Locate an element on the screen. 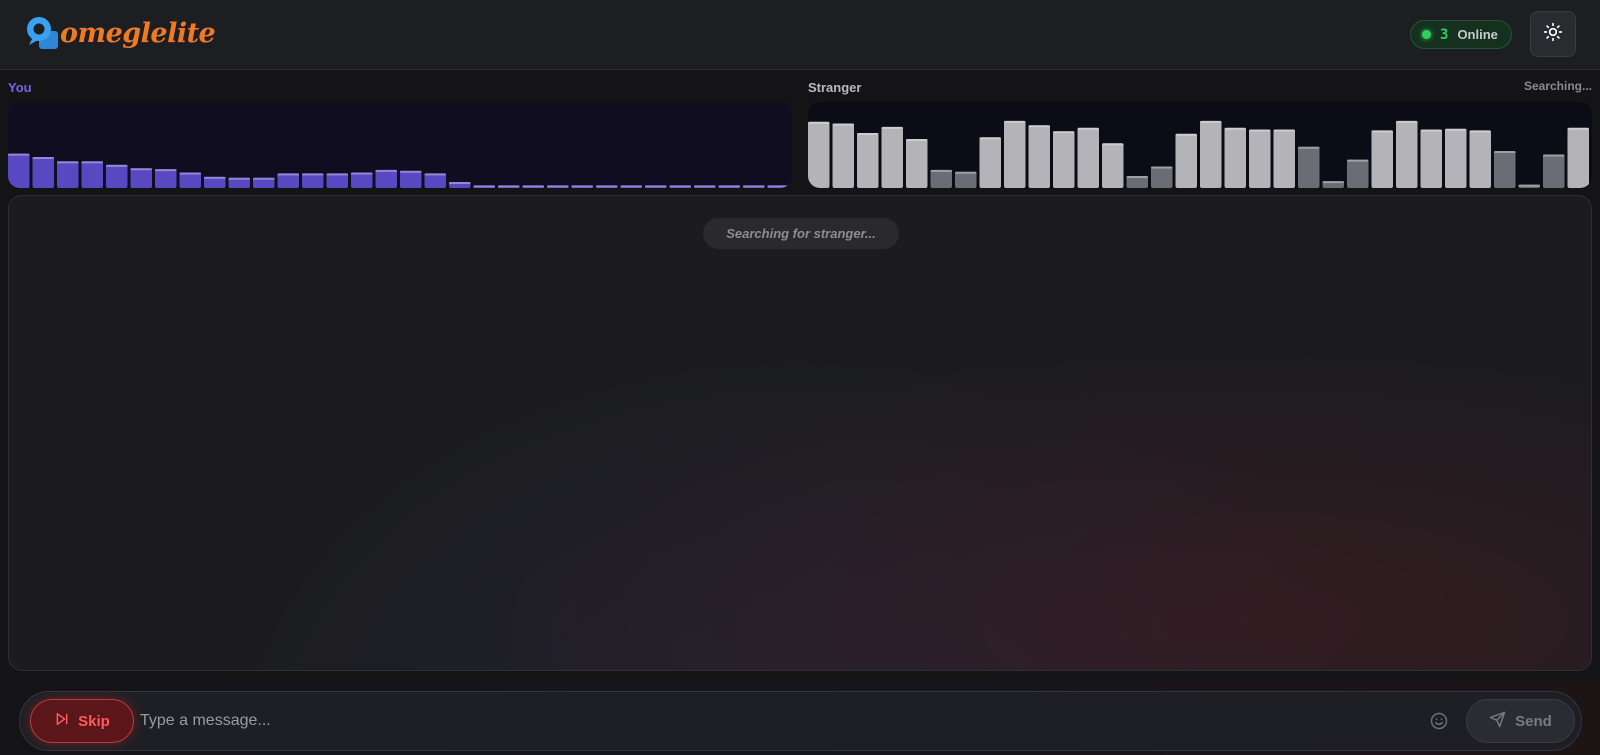 Image resolution: width=1600 pixels, height=755 pixels. send-button: Send is located at coordinates (1520, 721).